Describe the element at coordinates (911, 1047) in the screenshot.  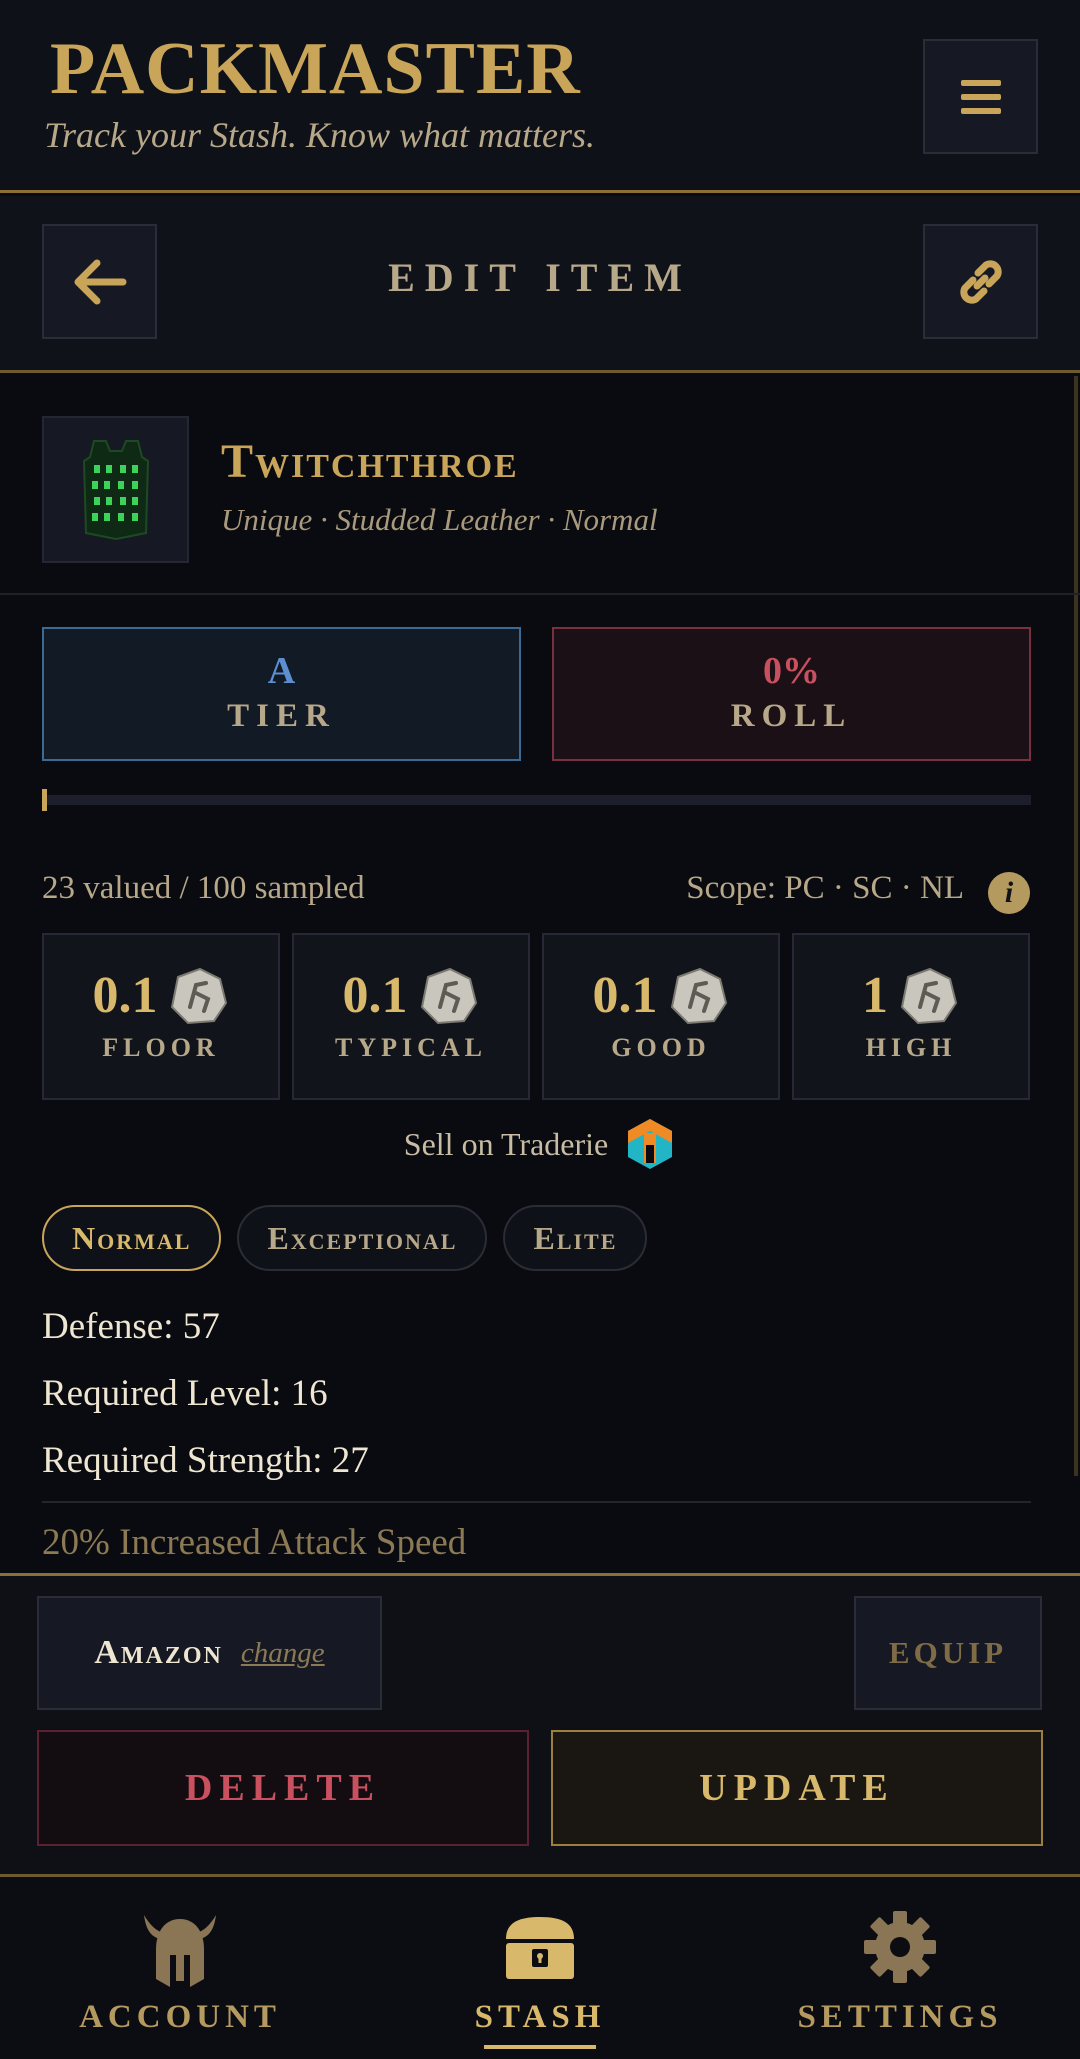
I see `price-label: HIGH` at that location.